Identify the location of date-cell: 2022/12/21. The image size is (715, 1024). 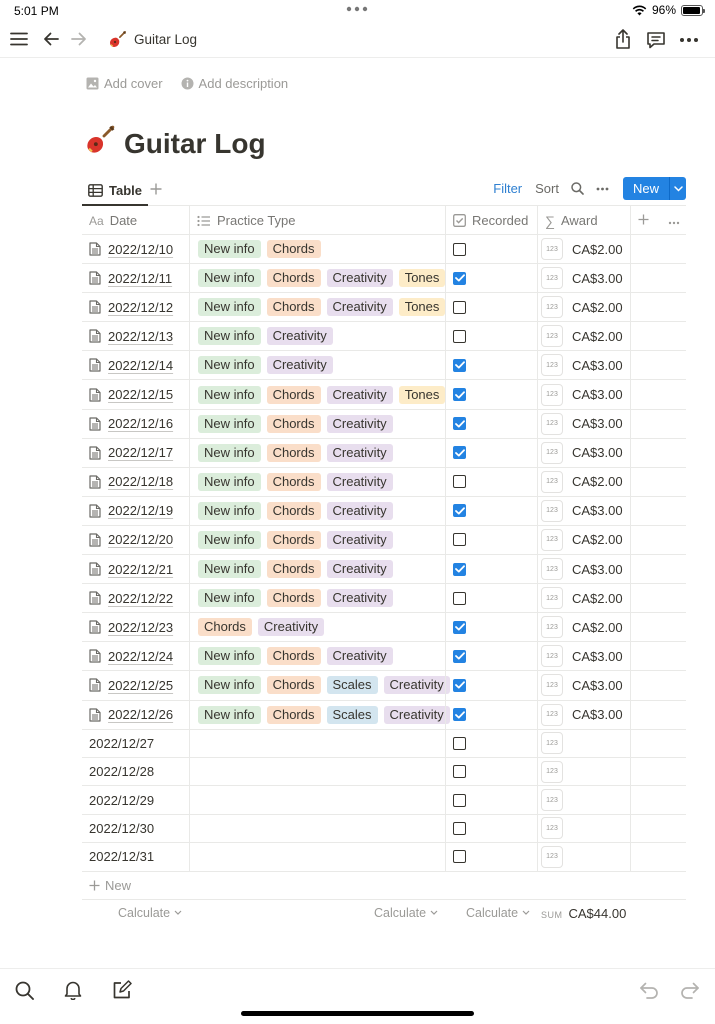
(135, 569).